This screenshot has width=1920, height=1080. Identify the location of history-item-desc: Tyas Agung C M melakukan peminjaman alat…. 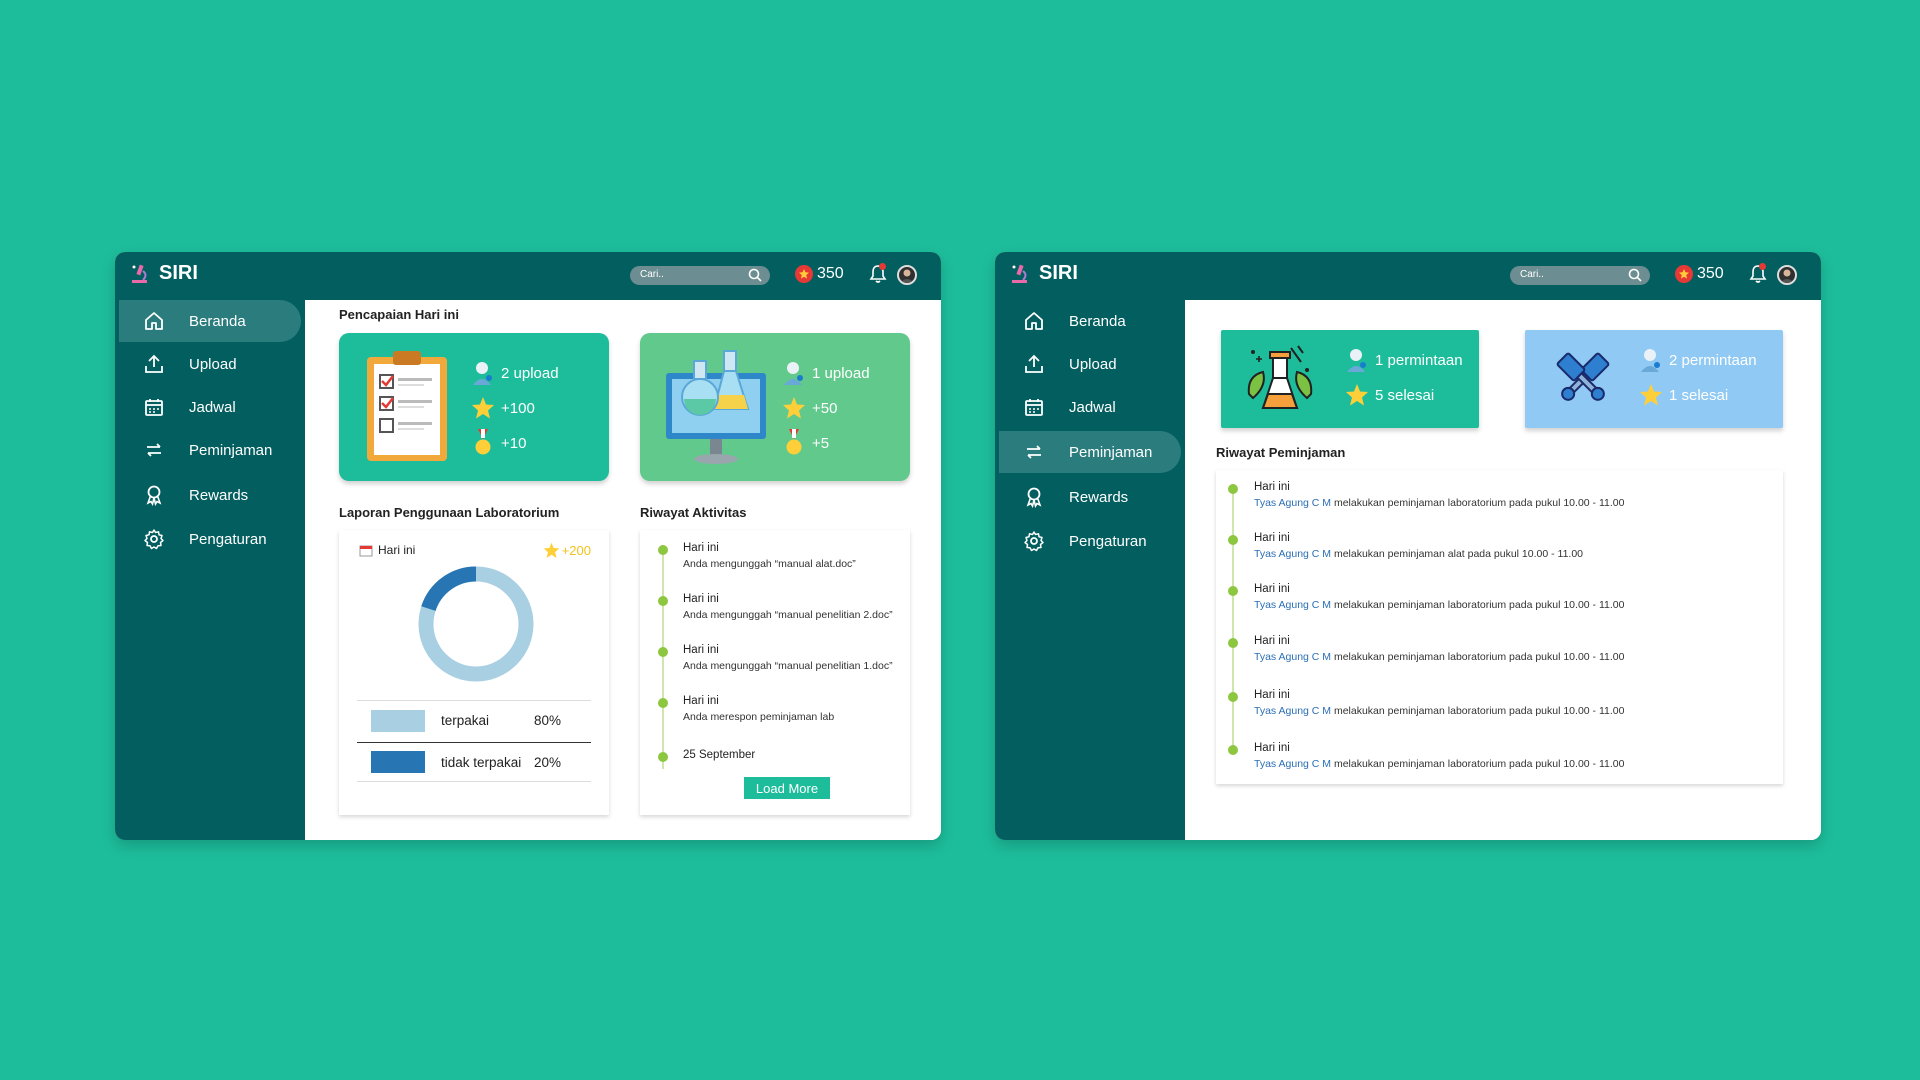
(1418, 554).